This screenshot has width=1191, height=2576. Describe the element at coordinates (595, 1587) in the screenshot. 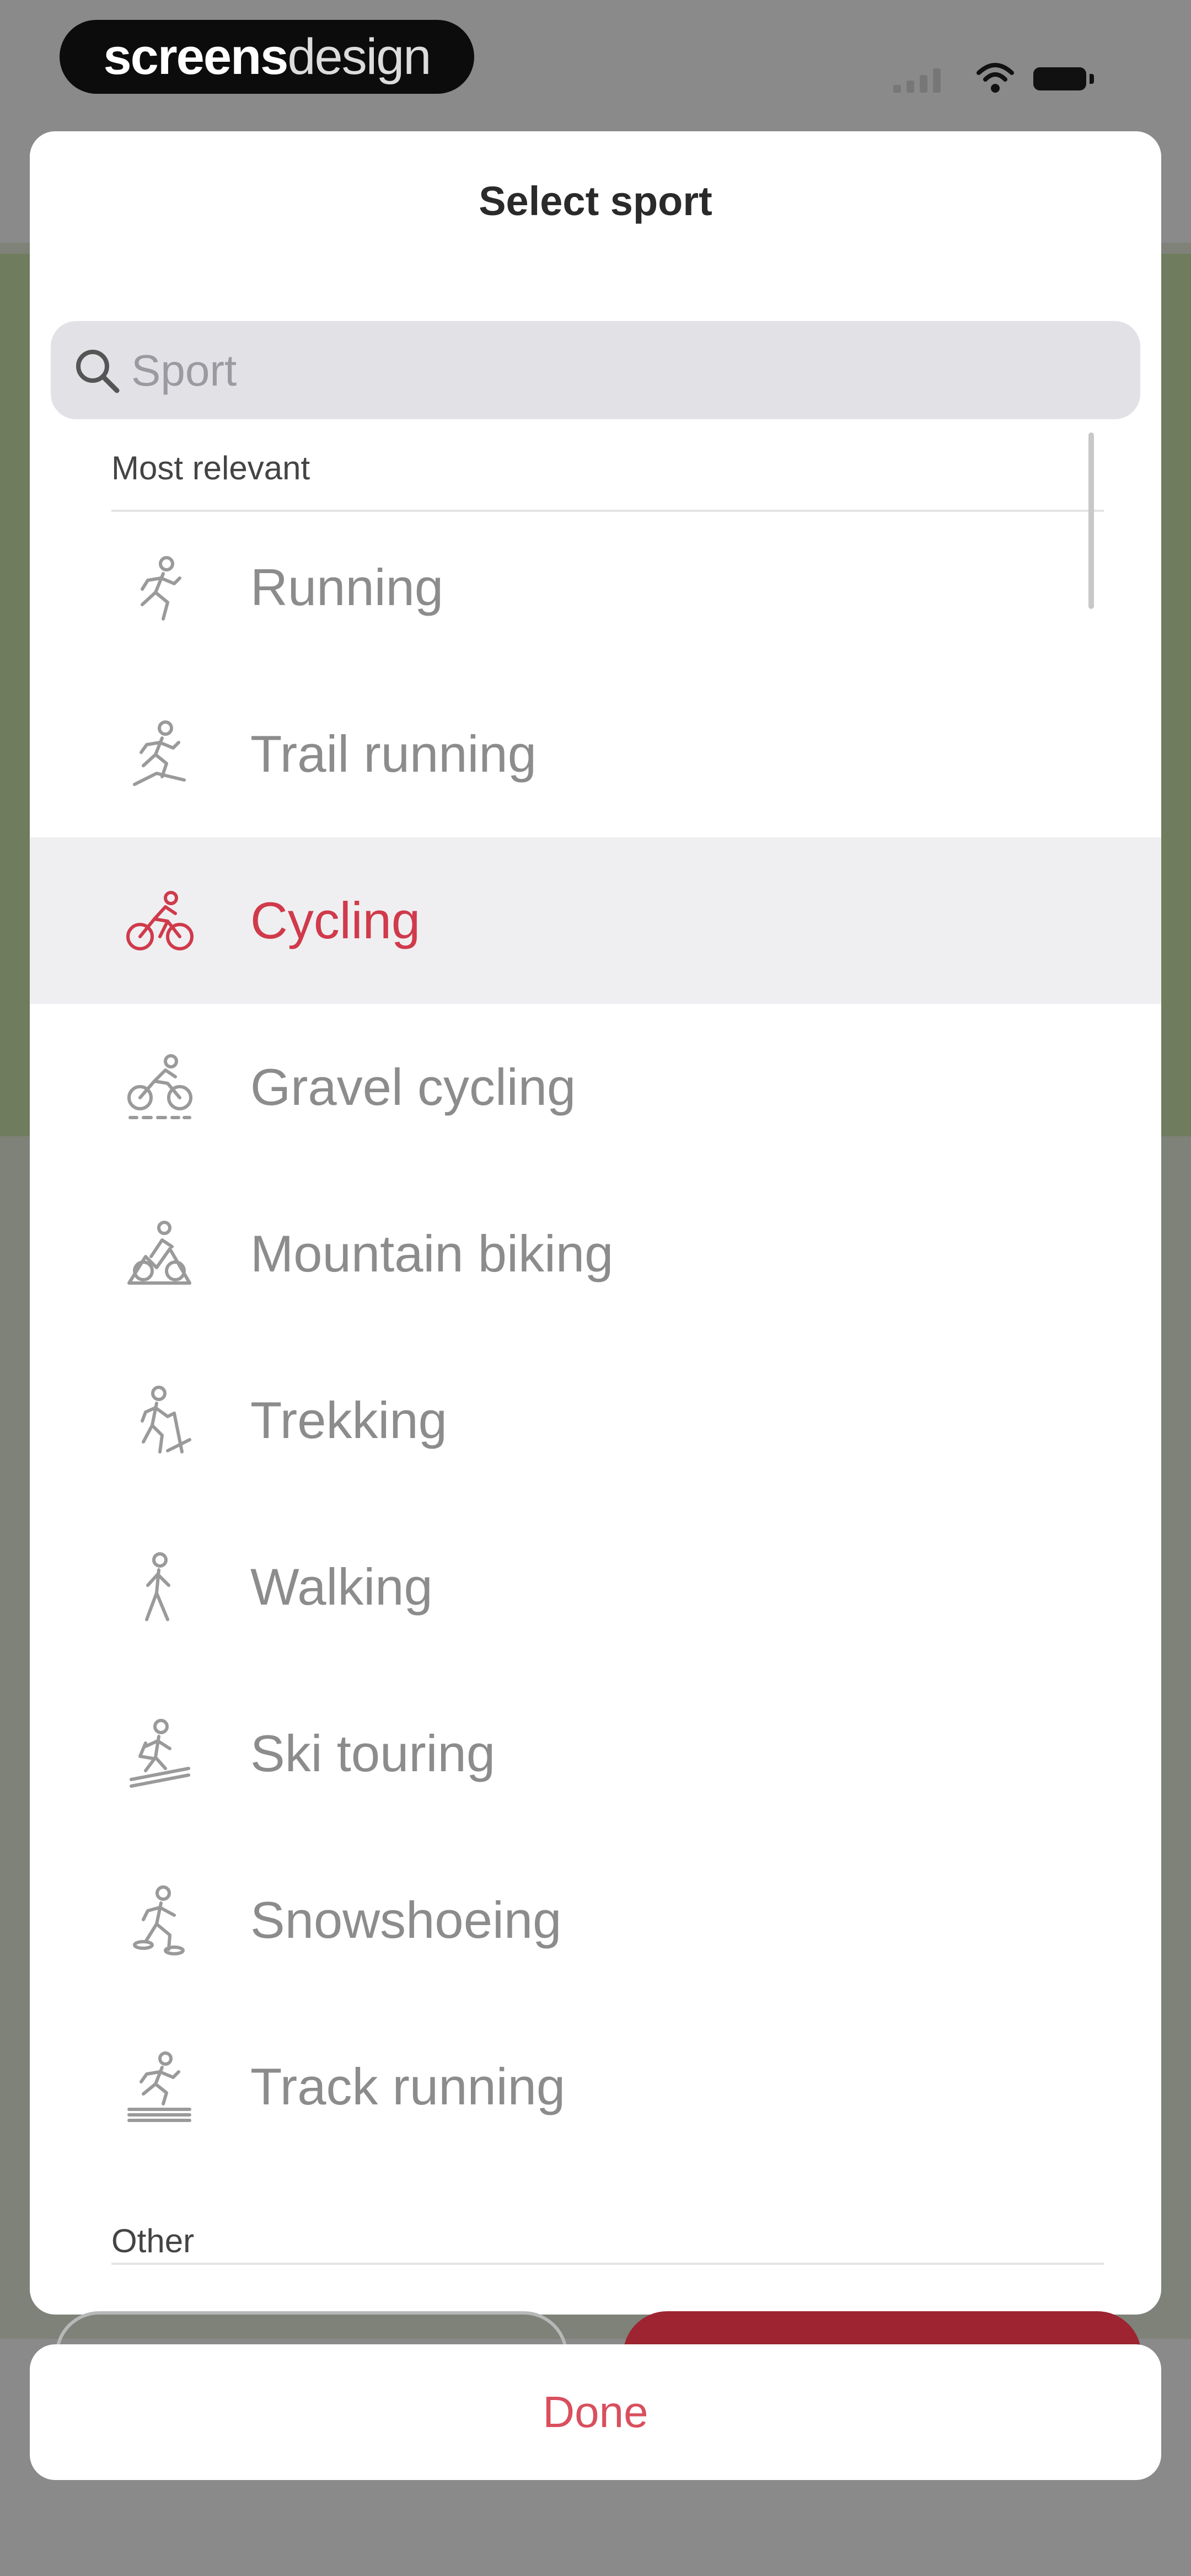

I see `list-item-walking: Walking` at that location.